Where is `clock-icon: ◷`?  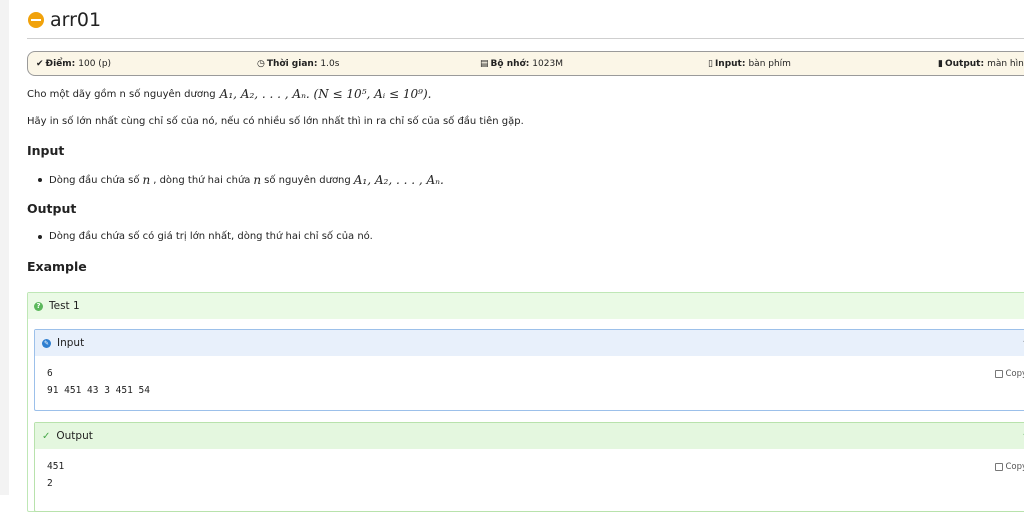
clock-icon: ◷ is located at coordinates (261, 63).